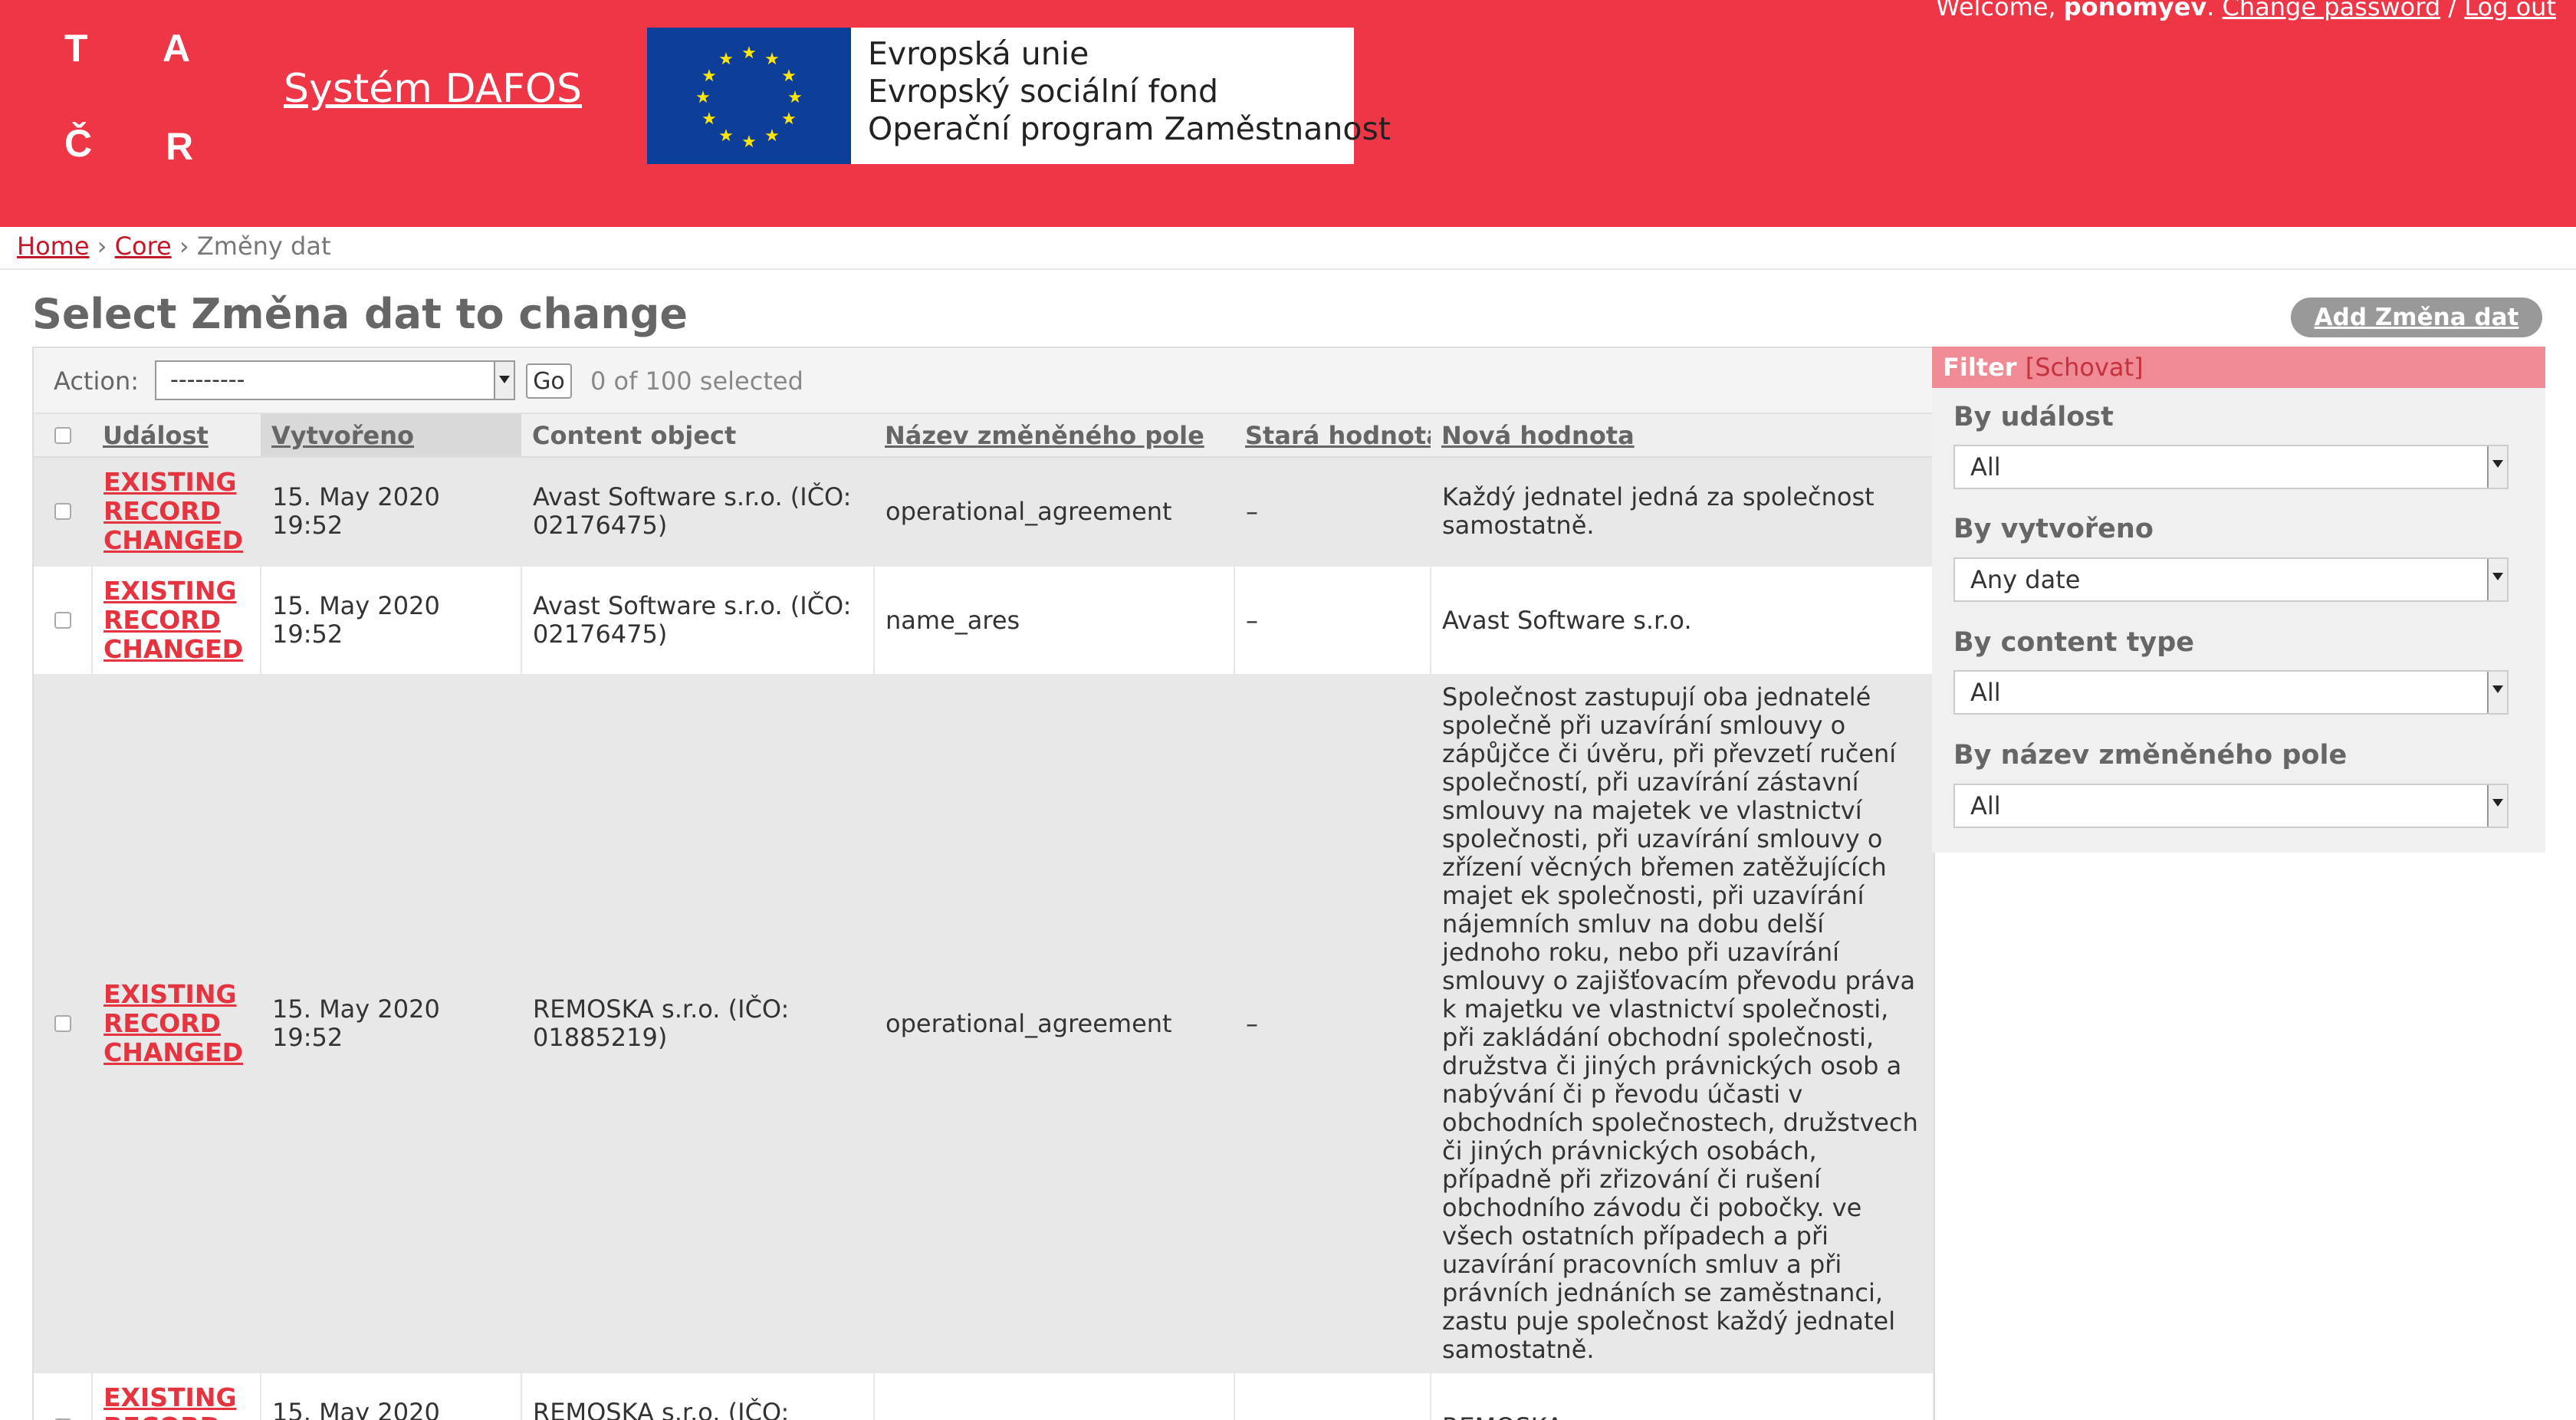  I want to click on filter-select-udalost: All, so click(2231, 467).